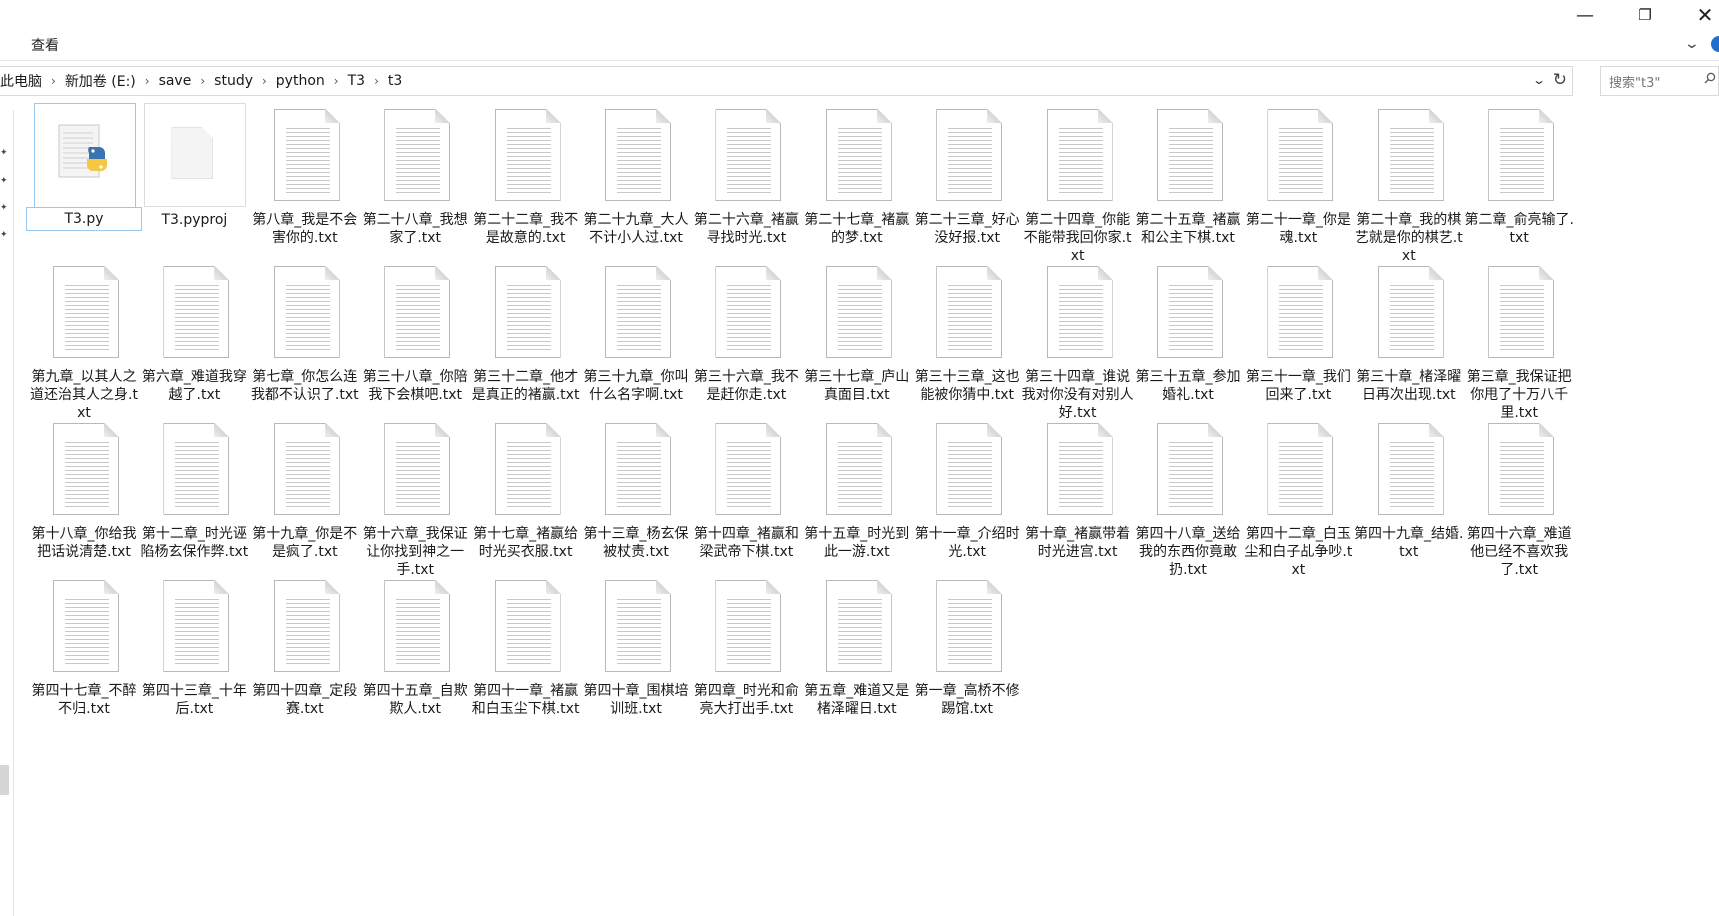 The width and height of the screenshot is (1719, 916). What do you see at coordinates (1188, 498) in the screenshot?
I see `file-item: 第四十八章_送给我的东西你竟敢扔.txt` at bounding box center [1188, 498].